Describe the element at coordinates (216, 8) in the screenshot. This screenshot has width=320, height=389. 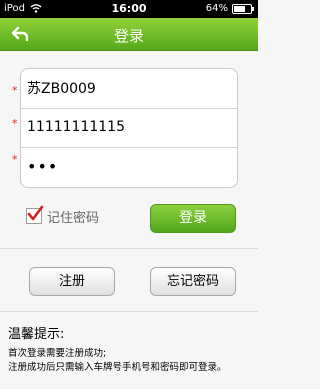
I see `battery-percent: 64%` at that location.